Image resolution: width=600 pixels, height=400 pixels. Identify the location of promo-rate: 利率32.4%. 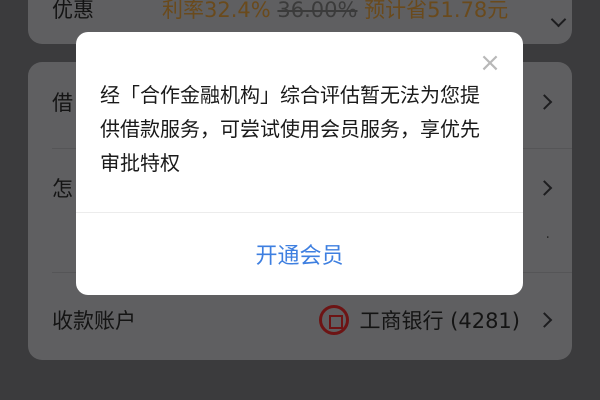
(216, 11).